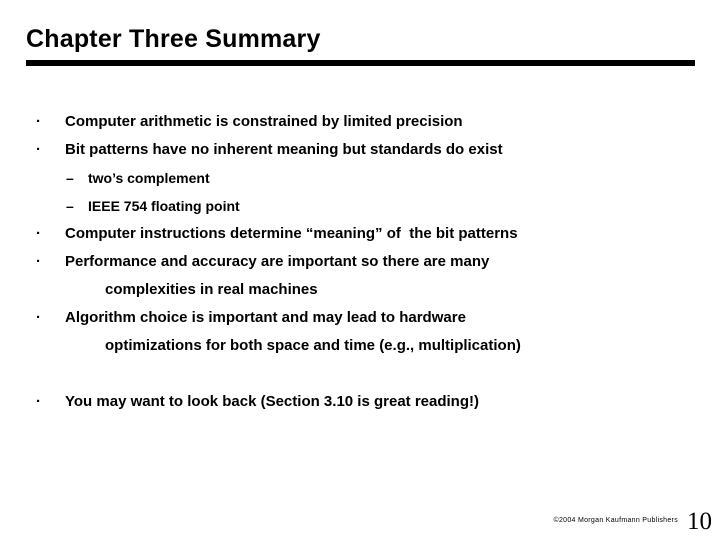 The width and height of the screenshot is (720, 540). I want to click on copyright-notice: ©2004 Morgan Kaufmann Publishers, so click(615, 520).